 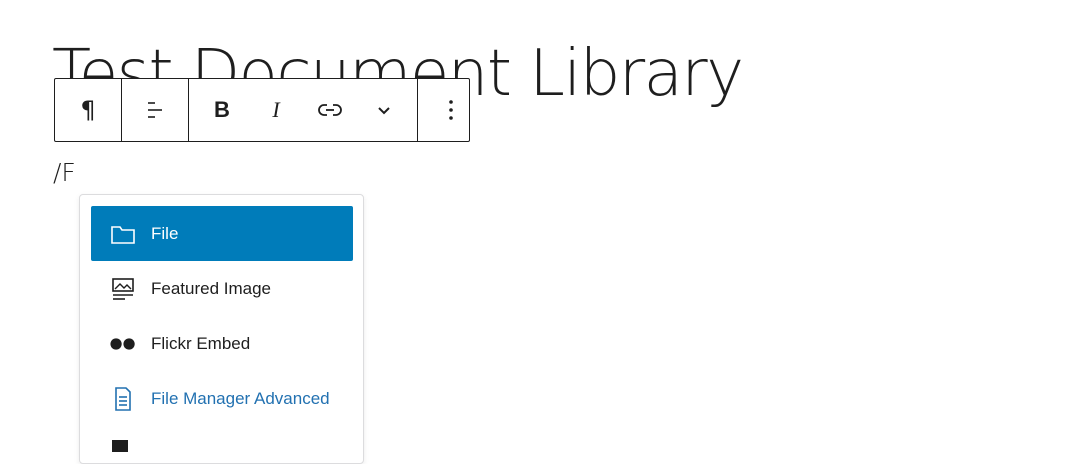 I want to click on options-button, so click(x=451, y=110).